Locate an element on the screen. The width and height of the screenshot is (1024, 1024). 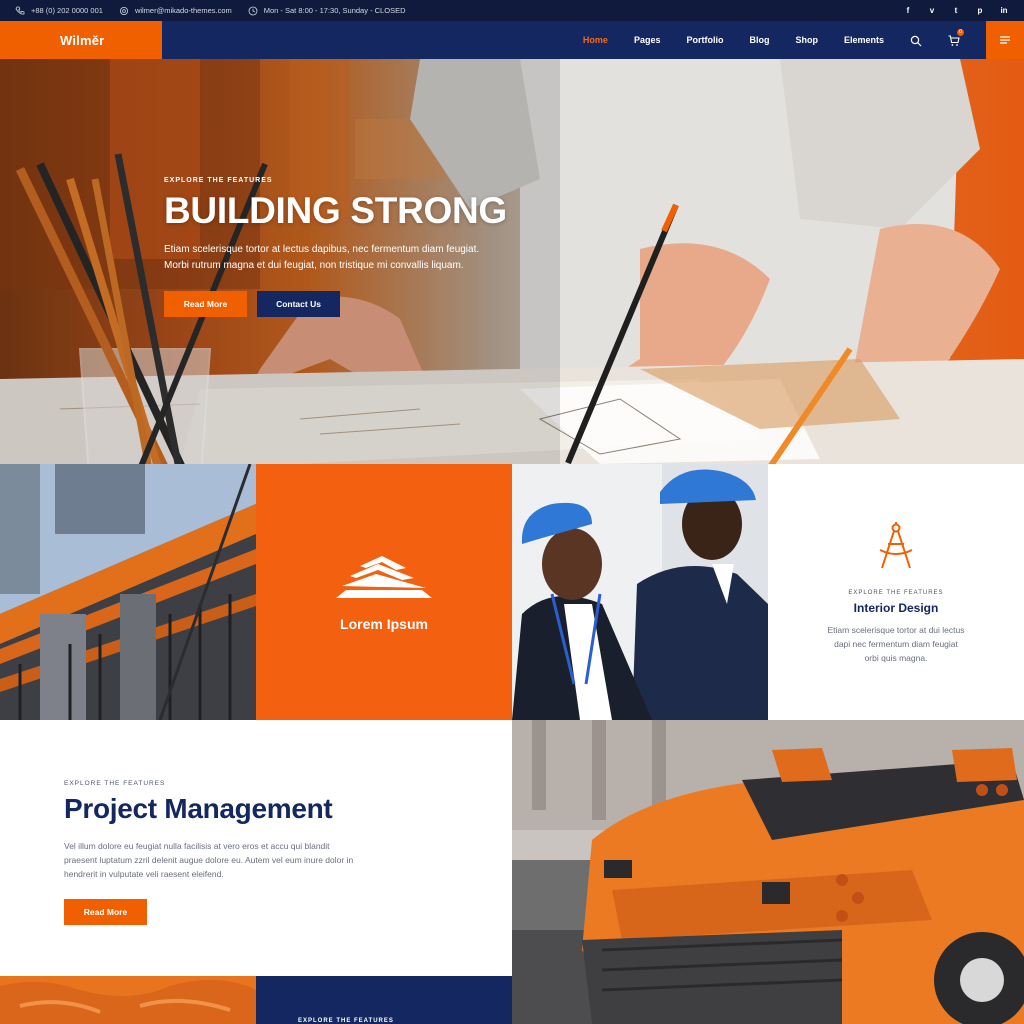
hero-buttons: Read More Contact Us is located at coordinates (335, 304).